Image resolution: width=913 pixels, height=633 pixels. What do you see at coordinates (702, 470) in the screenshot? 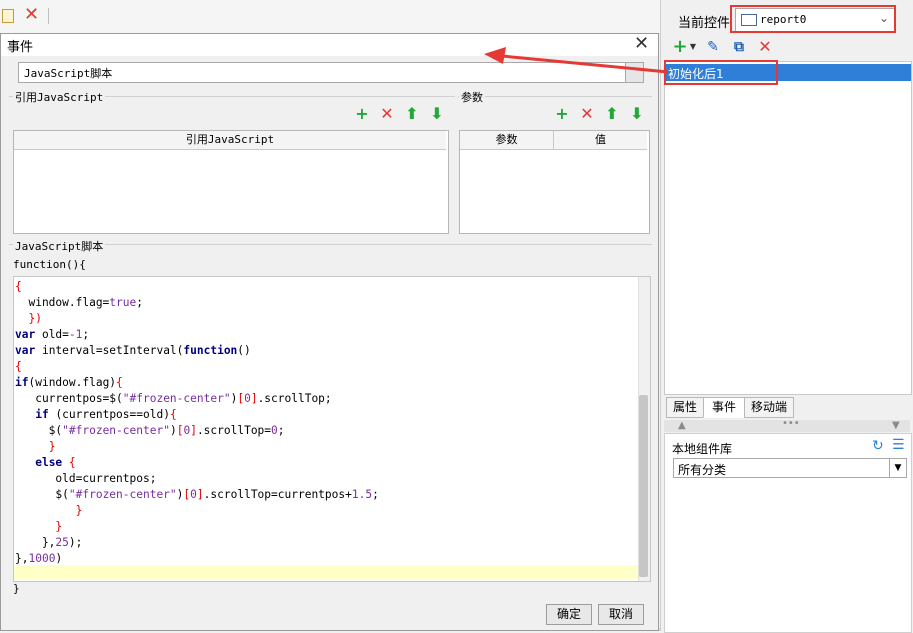
I see `category-select-value: 所有分类` at bounding box center [702, 470].